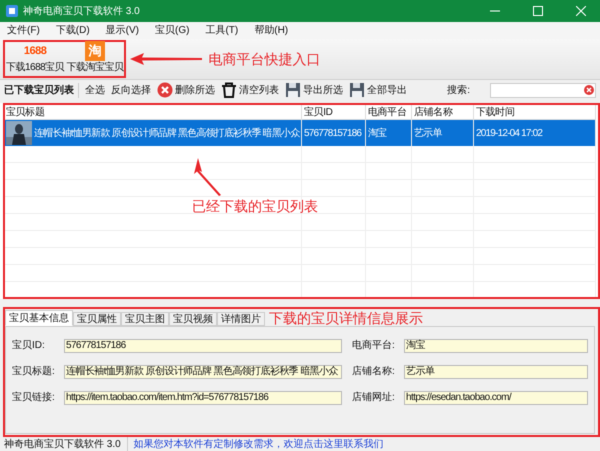 The height and width of the screenshot is (451, 600). What do you see at coordinates (346, 318) in the screenshot?
I see `annotation-label: 下载的宝贝详情信息展示` at bounding box center [346, 318].